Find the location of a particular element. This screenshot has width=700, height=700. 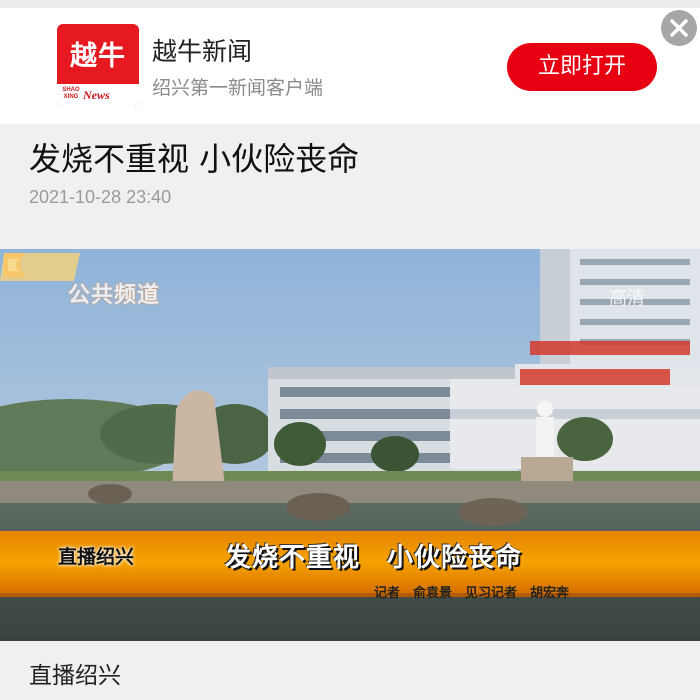

article-title: 发烧不重视 小伙险丧命 is located at coordinates (194, 159).